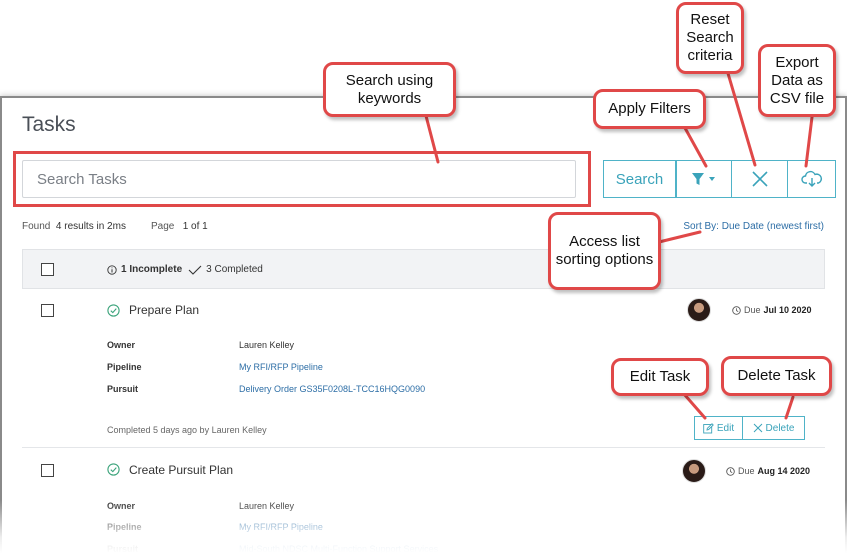 Image resolution: width=847 pixels, height=553 pixels. What do you see at coordinates (195, 270) in the screenshot?
I see `checkmark-icon` at bounding box center [195, 270].